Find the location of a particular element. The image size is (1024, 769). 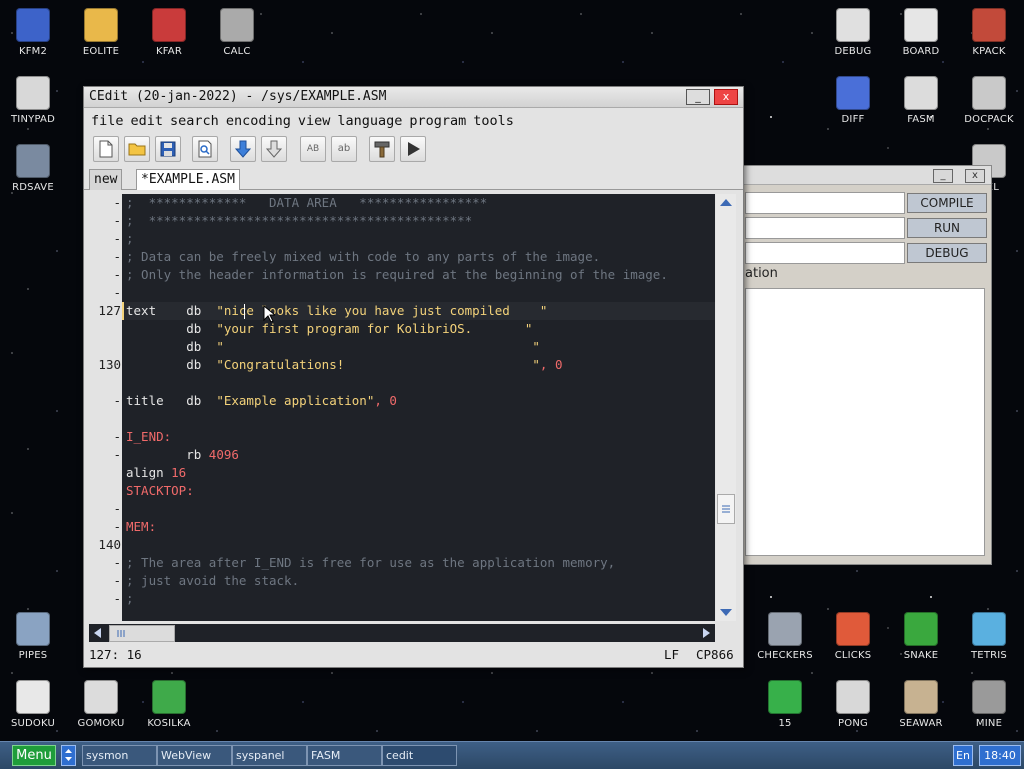

desktop-icon-label: KFAR is located at coordinates (169, 51).